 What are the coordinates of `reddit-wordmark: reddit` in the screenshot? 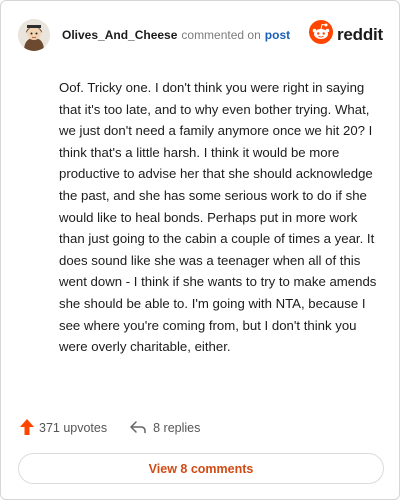 It's located at (359, 34).